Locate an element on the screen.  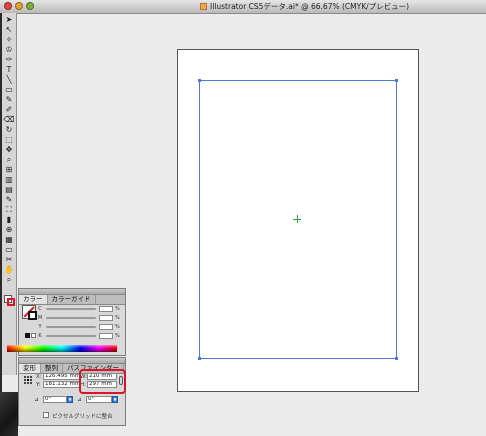
magic-wand-tool-icon: ✧ is located at coordinates (9, 39).